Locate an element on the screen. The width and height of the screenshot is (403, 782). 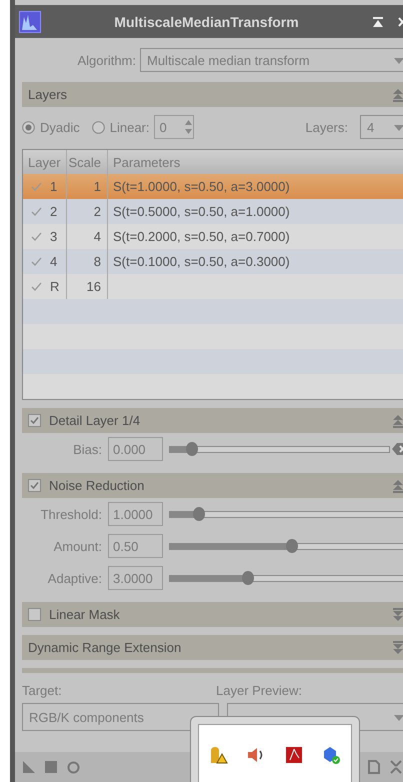
parameter-label: Bias: is located at coordinates (87, 449).